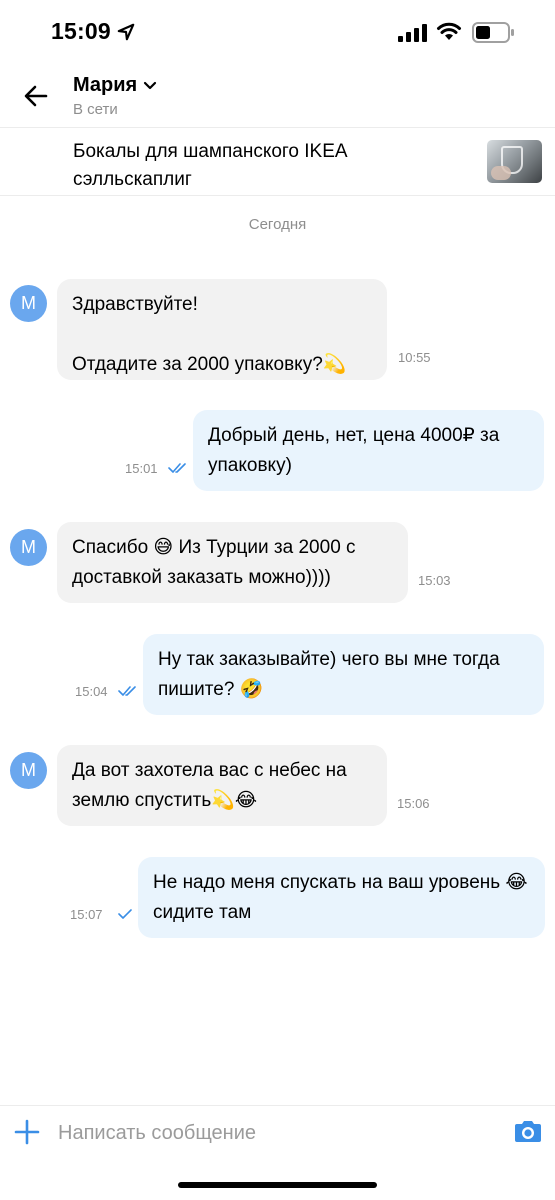 Image resolution: width=555 pixels, height=1200 pixels. What do you see at coordinates (501, 173) in the screenshot?
I see `listing-thumbnail-hand` at bounding box center [501, 173].